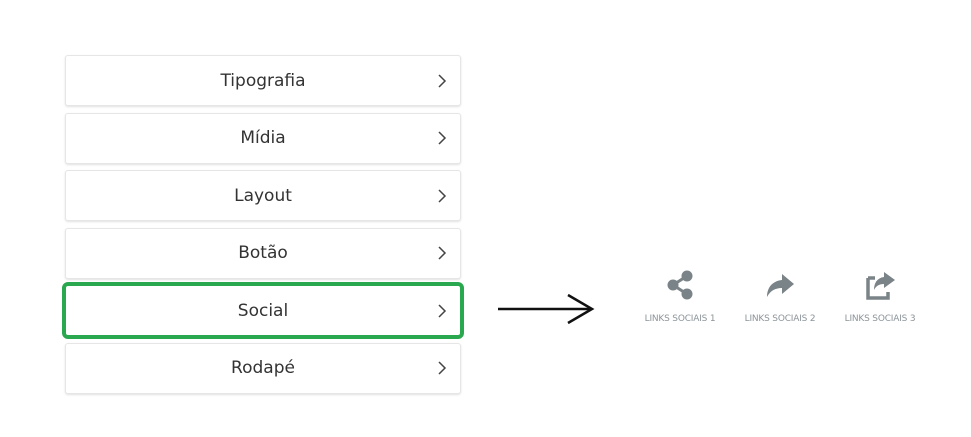 This screenshot has height=437, width=971. I want to click on menu-item-midia: Mídia, so click(263, 138).